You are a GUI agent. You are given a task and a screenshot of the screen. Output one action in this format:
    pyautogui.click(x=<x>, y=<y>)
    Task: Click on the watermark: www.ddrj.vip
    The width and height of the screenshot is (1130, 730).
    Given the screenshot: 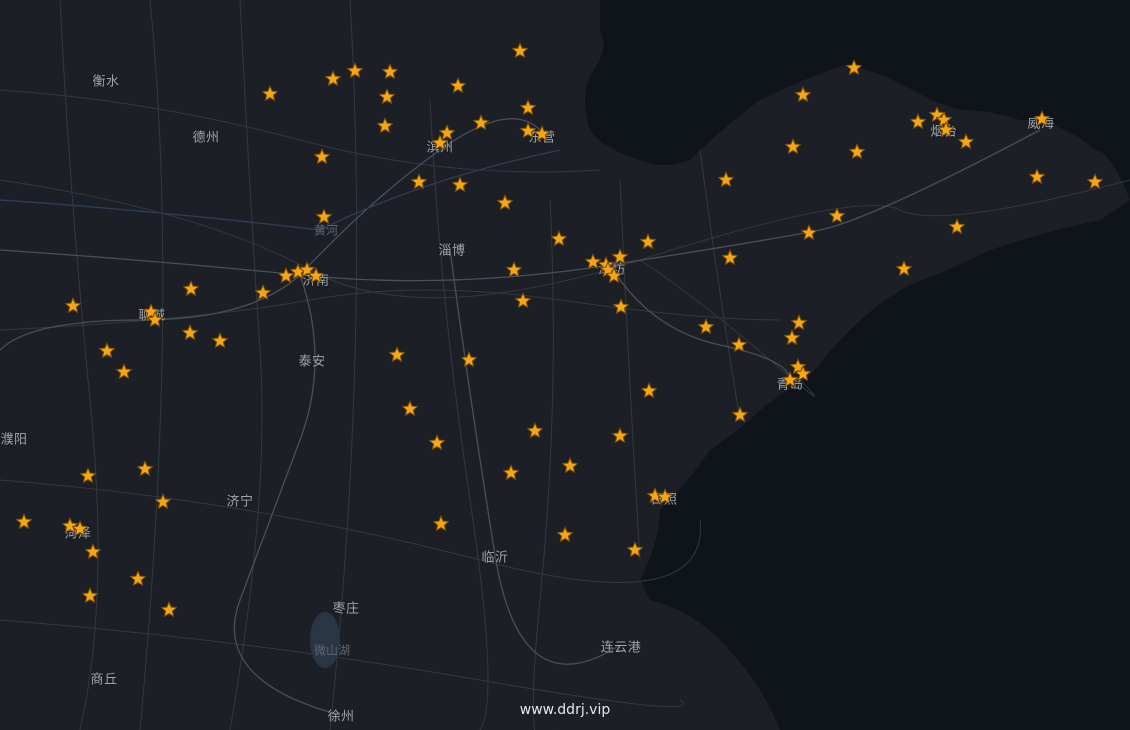 What is the action you would take?
    pyautogui.click(x=565, y=710)
    